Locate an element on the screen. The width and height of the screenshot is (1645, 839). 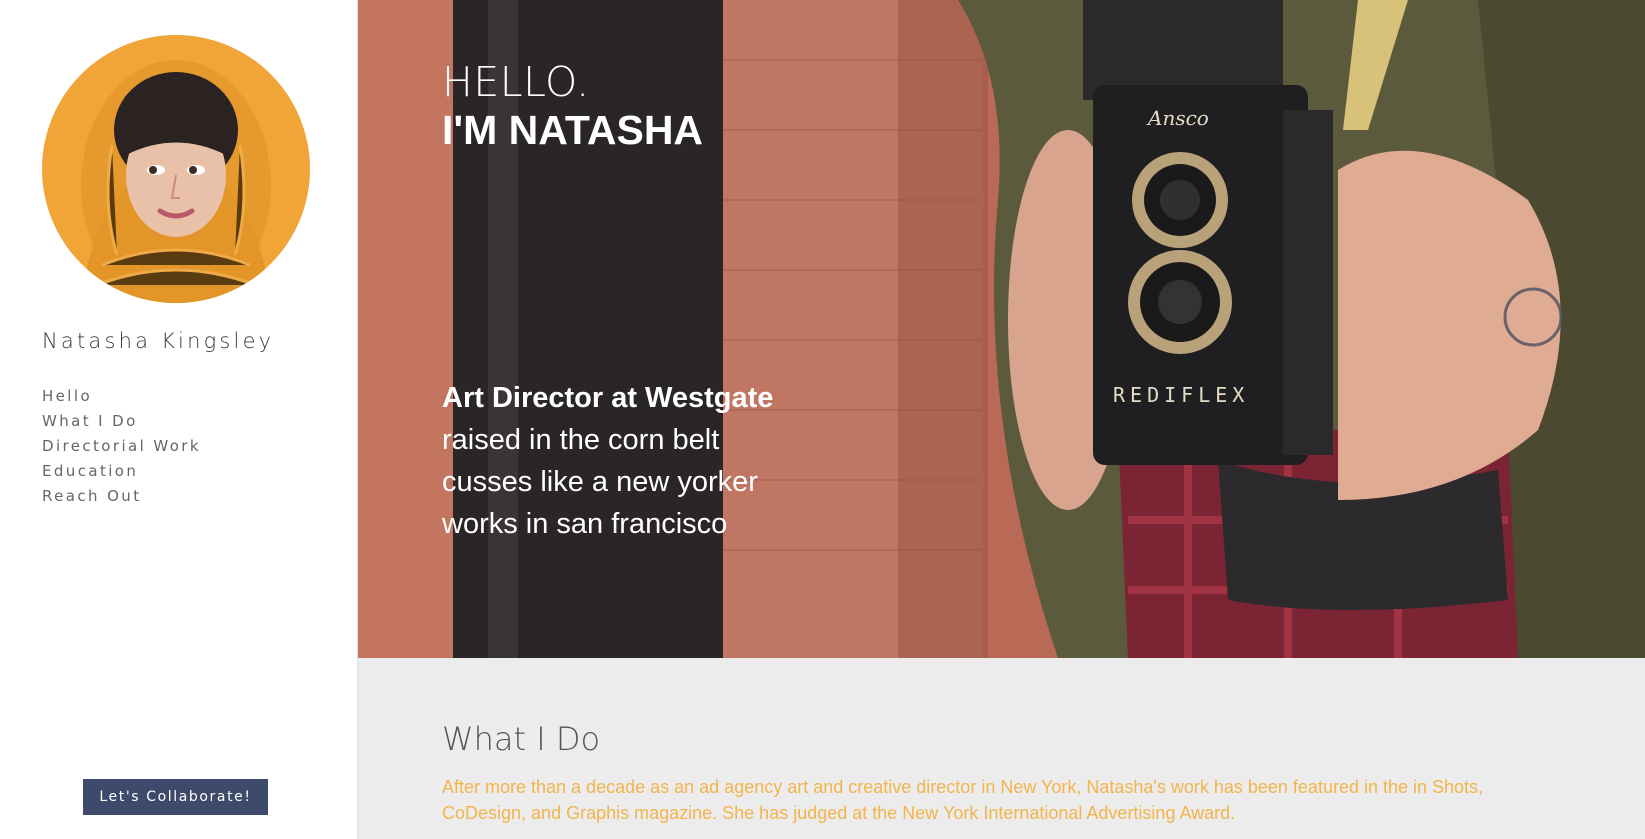
hero-heading: HELLO. I'M NATASHA is located at coordinates (572, 106).